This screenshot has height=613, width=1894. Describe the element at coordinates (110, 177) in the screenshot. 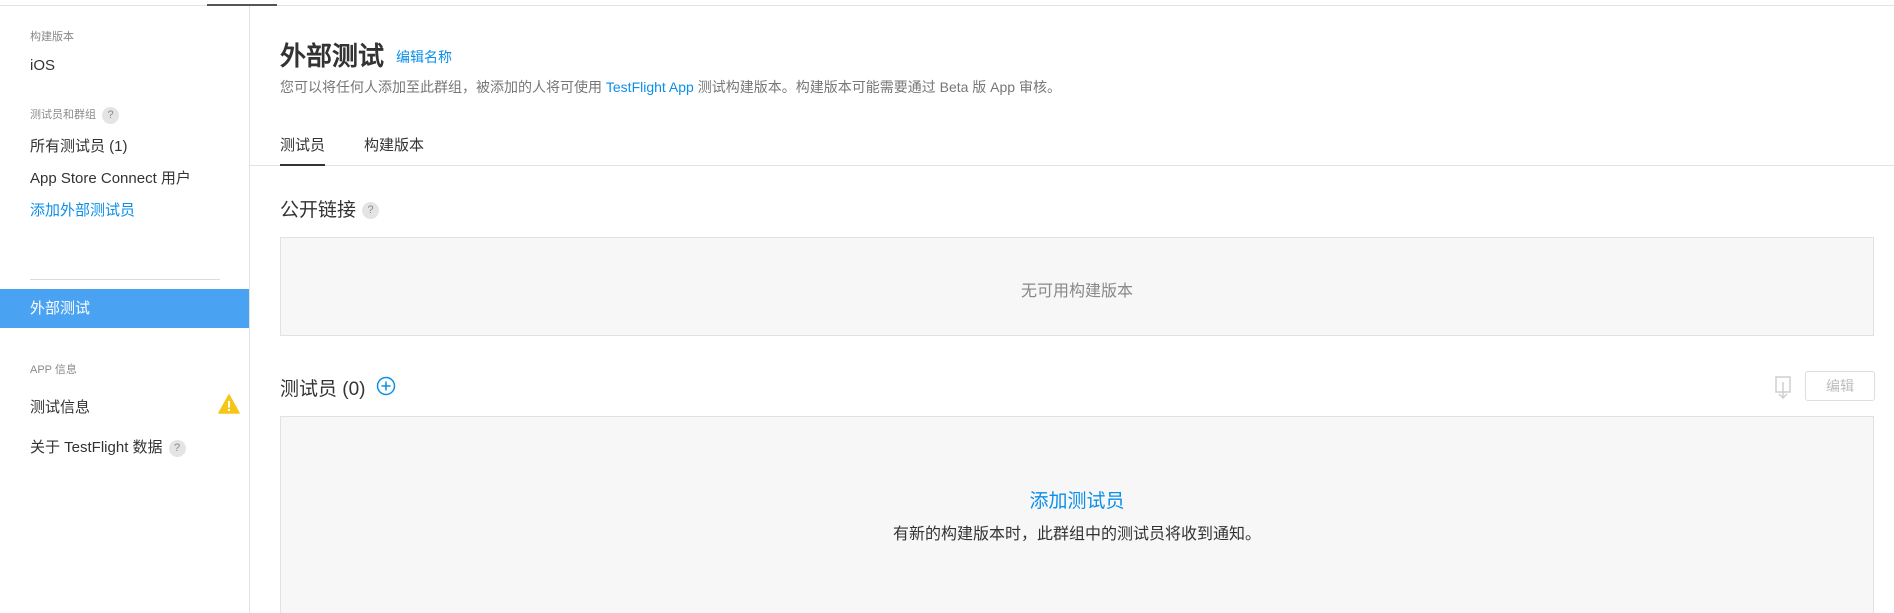

I see `sidebar-item-asc-users: App Store Connect 用户` at that location.